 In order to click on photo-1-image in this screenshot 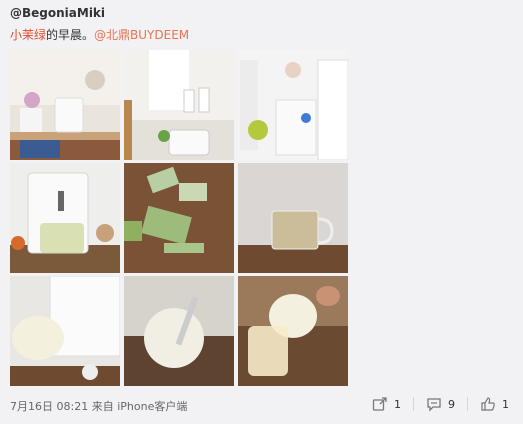, I will do `click(65, 105)`.